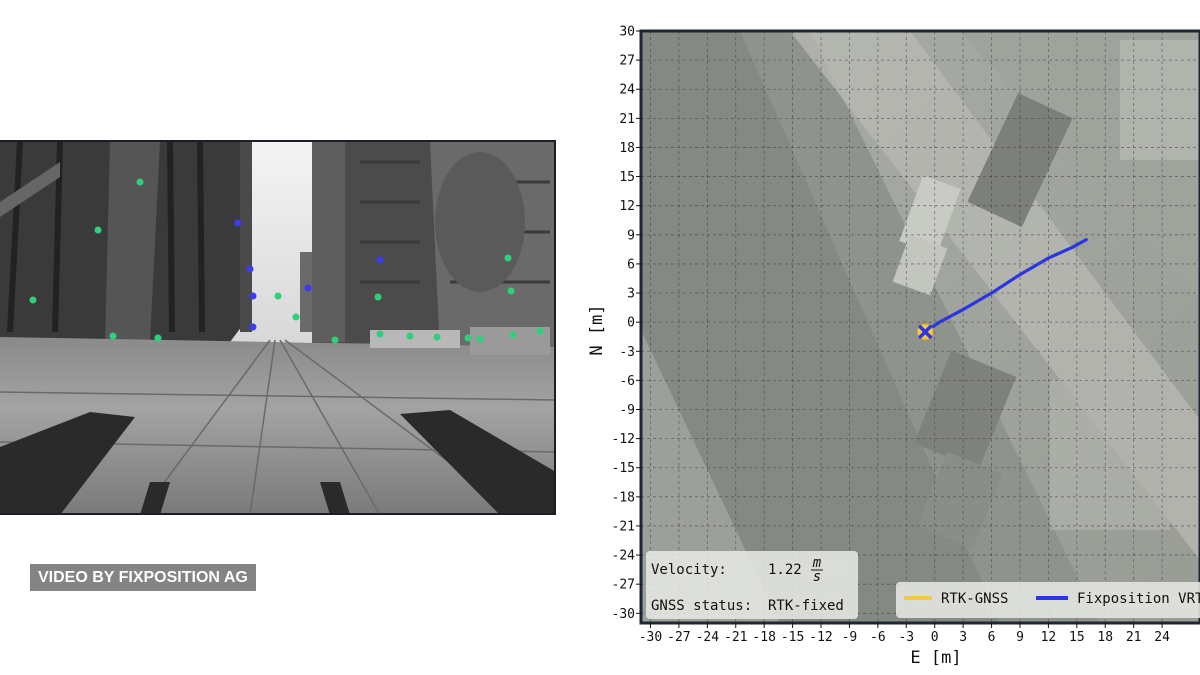  I want to click on y-tick-label: 27, so click(627, 61).